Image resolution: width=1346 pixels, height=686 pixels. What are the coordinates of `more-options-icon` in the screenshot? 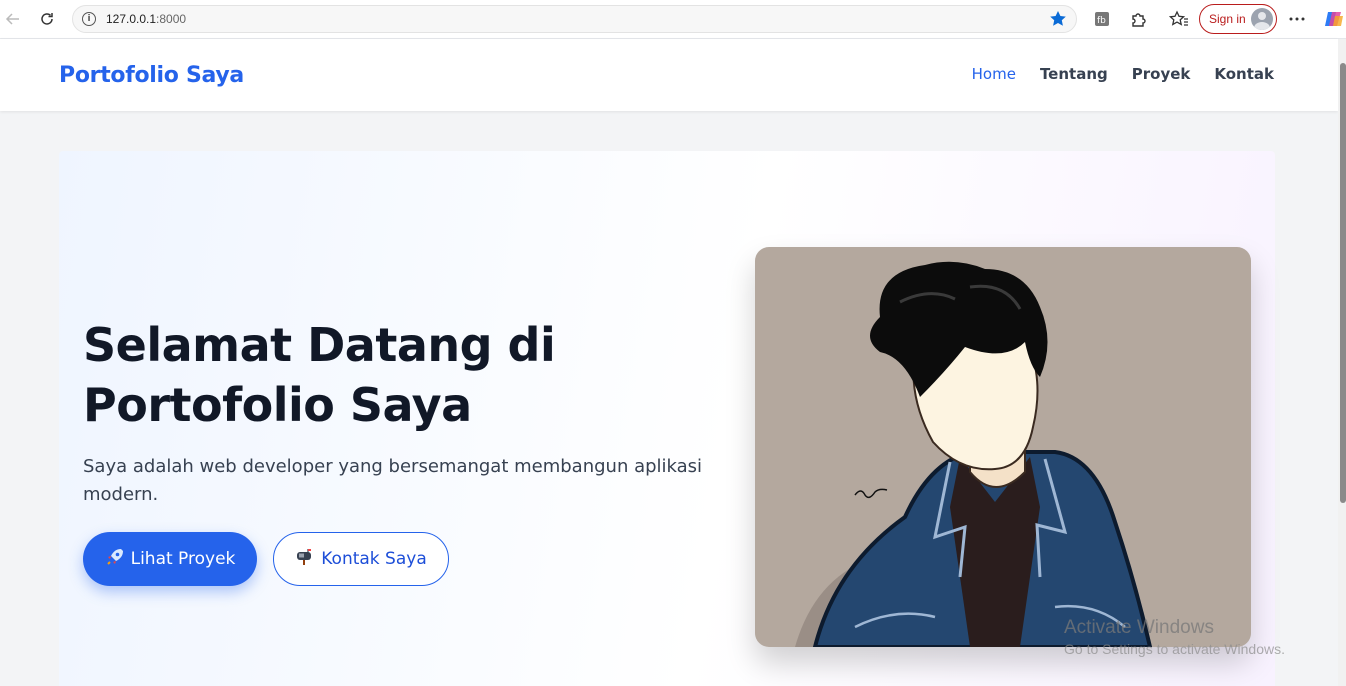 It's located at (1297, 19).